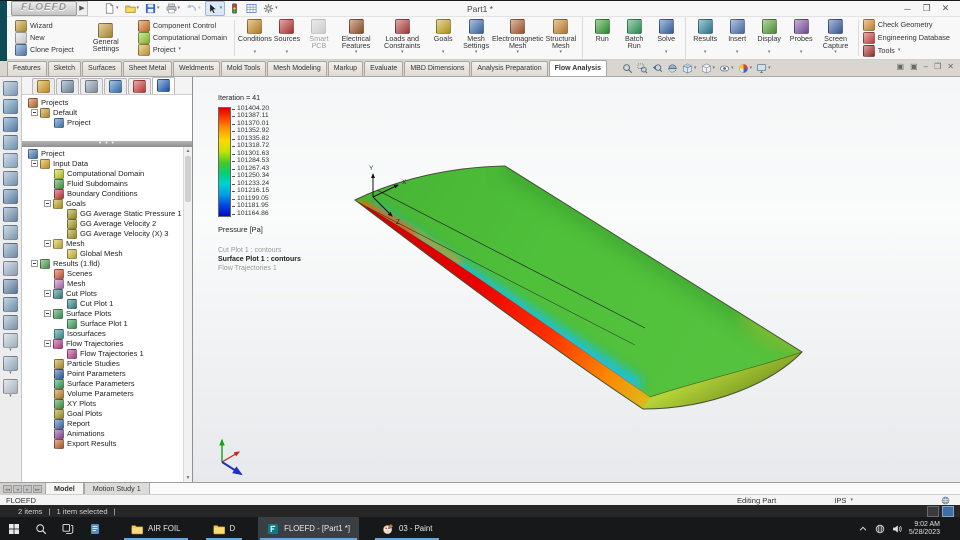 The image size is (960, 540). I want to click on tree-item: Report, so click(107, 423).